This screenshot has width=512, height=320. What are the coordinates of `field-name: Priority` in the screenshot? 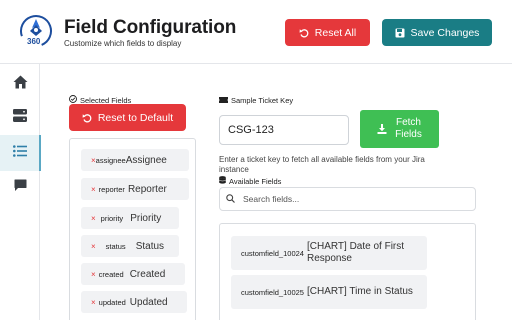 It's located at (146, 218).